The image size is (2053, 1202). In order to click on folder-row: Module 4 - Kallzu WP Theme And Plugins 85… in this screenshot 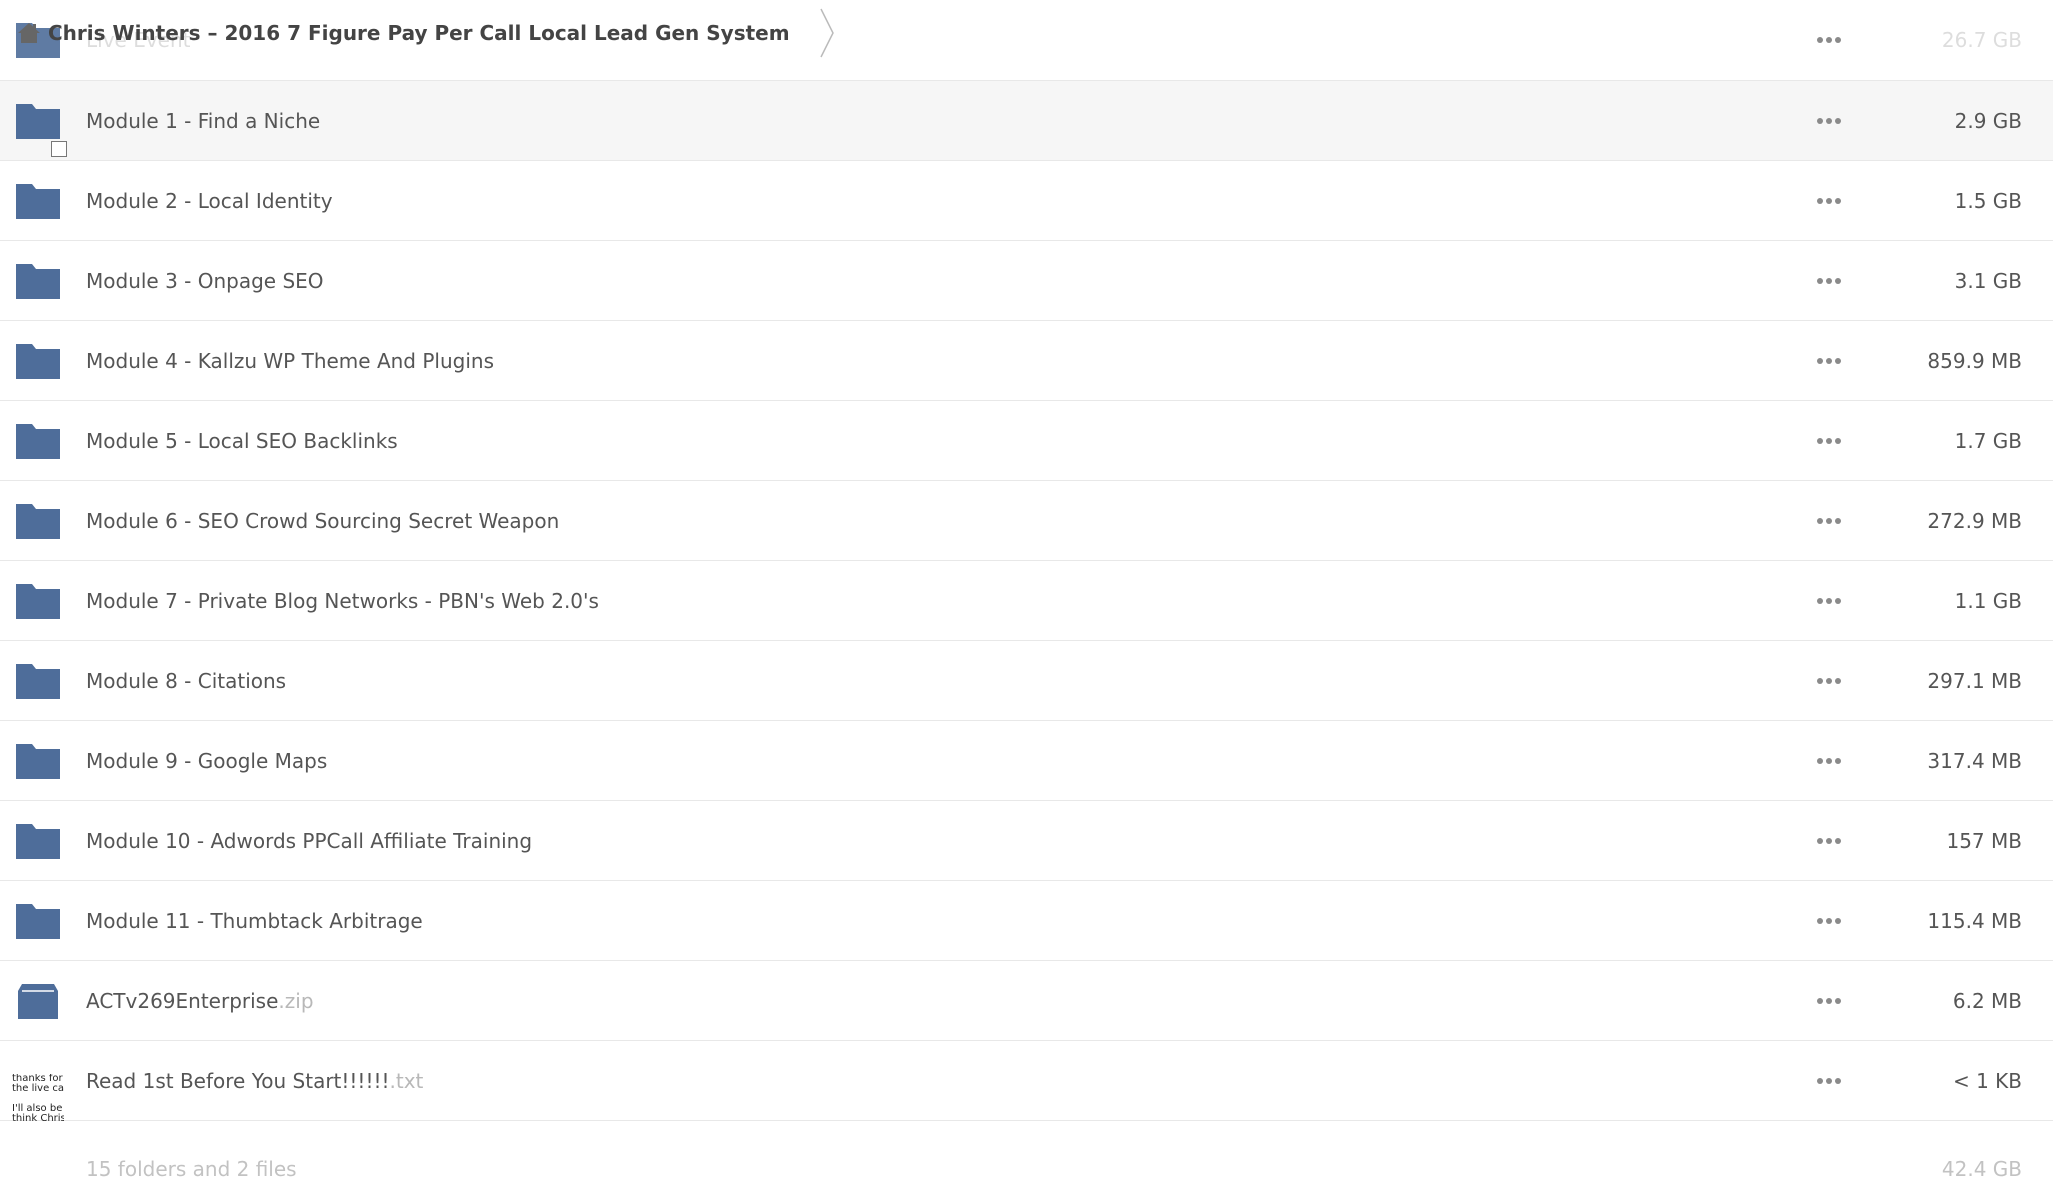, I will do `click(1026, 361)`.